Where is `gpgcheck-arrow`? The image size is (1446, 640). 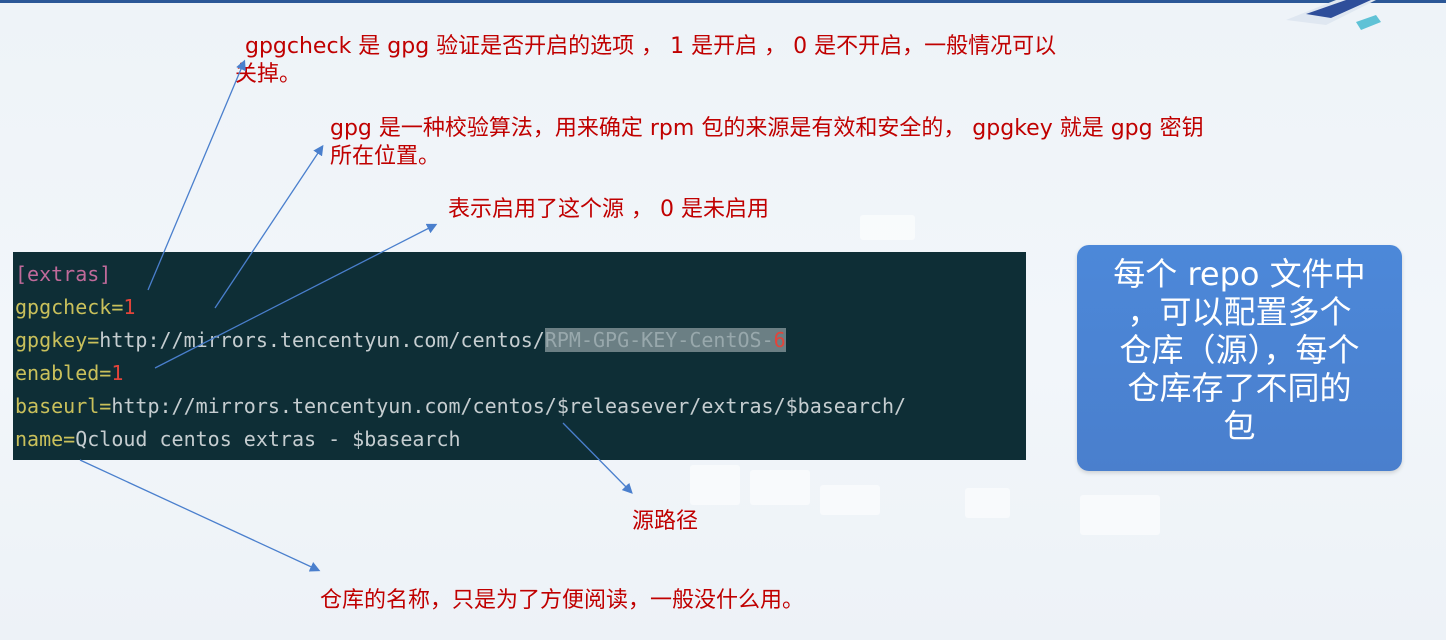
gpgcheck-arrow is located at coordinates (196, 175).